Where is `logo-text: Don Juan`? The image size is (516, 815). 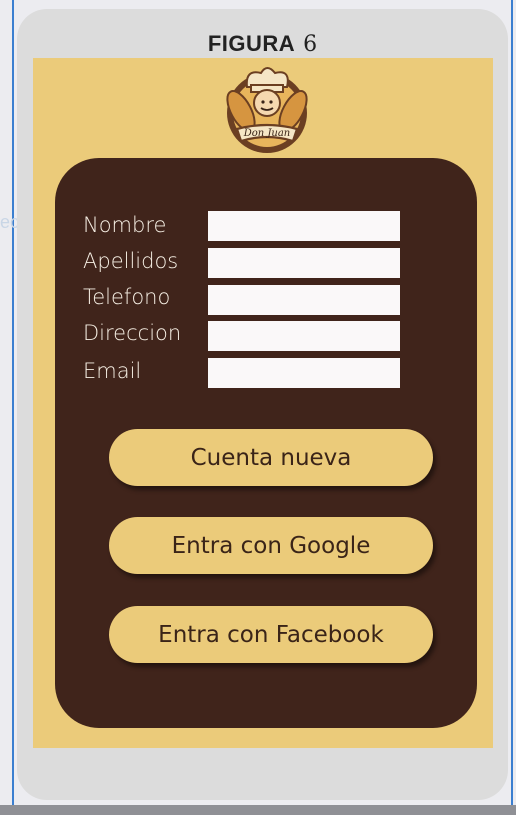 logo-text: Don Juan is located at coordinates (267, 133).